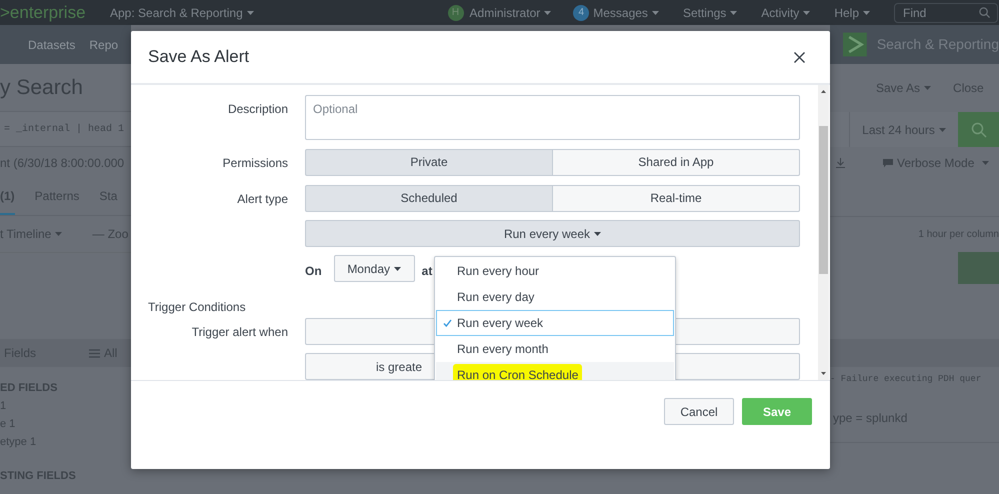 The height and width of the screenshot is (494, 999). I want to click on time-label: at, so click(427, 271).